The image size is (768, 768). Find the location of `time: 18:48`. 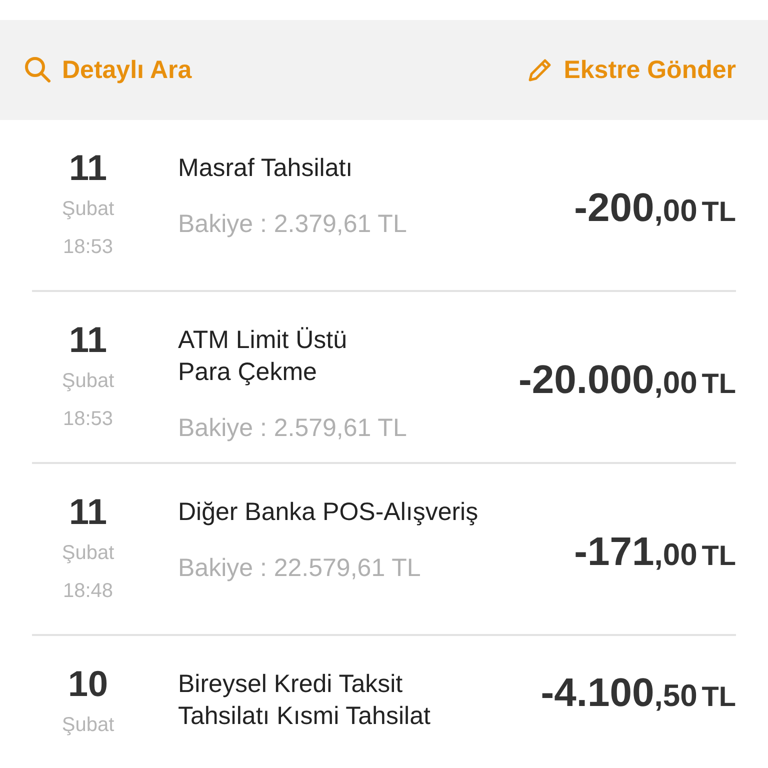

time: 18:48 is located at coordinates (88, 591).